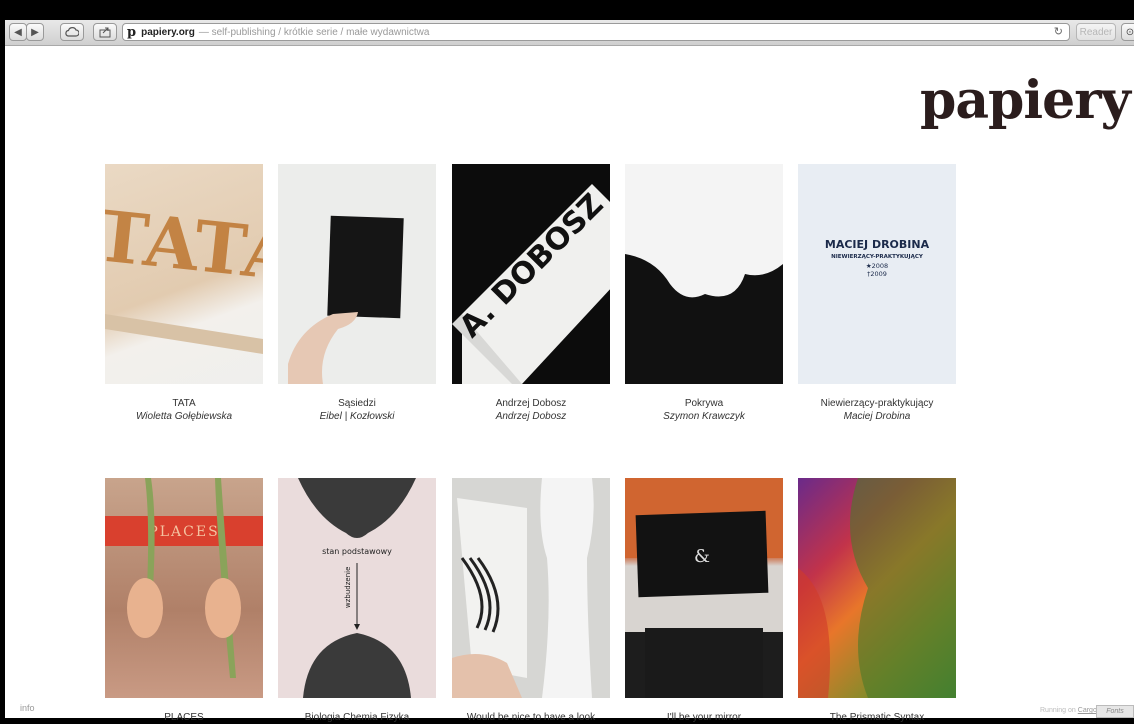 This screenshot has height=724, width=1134. I want to click on book-cover-image: stan podstawowy wzbudzenie, so click(357, 588).